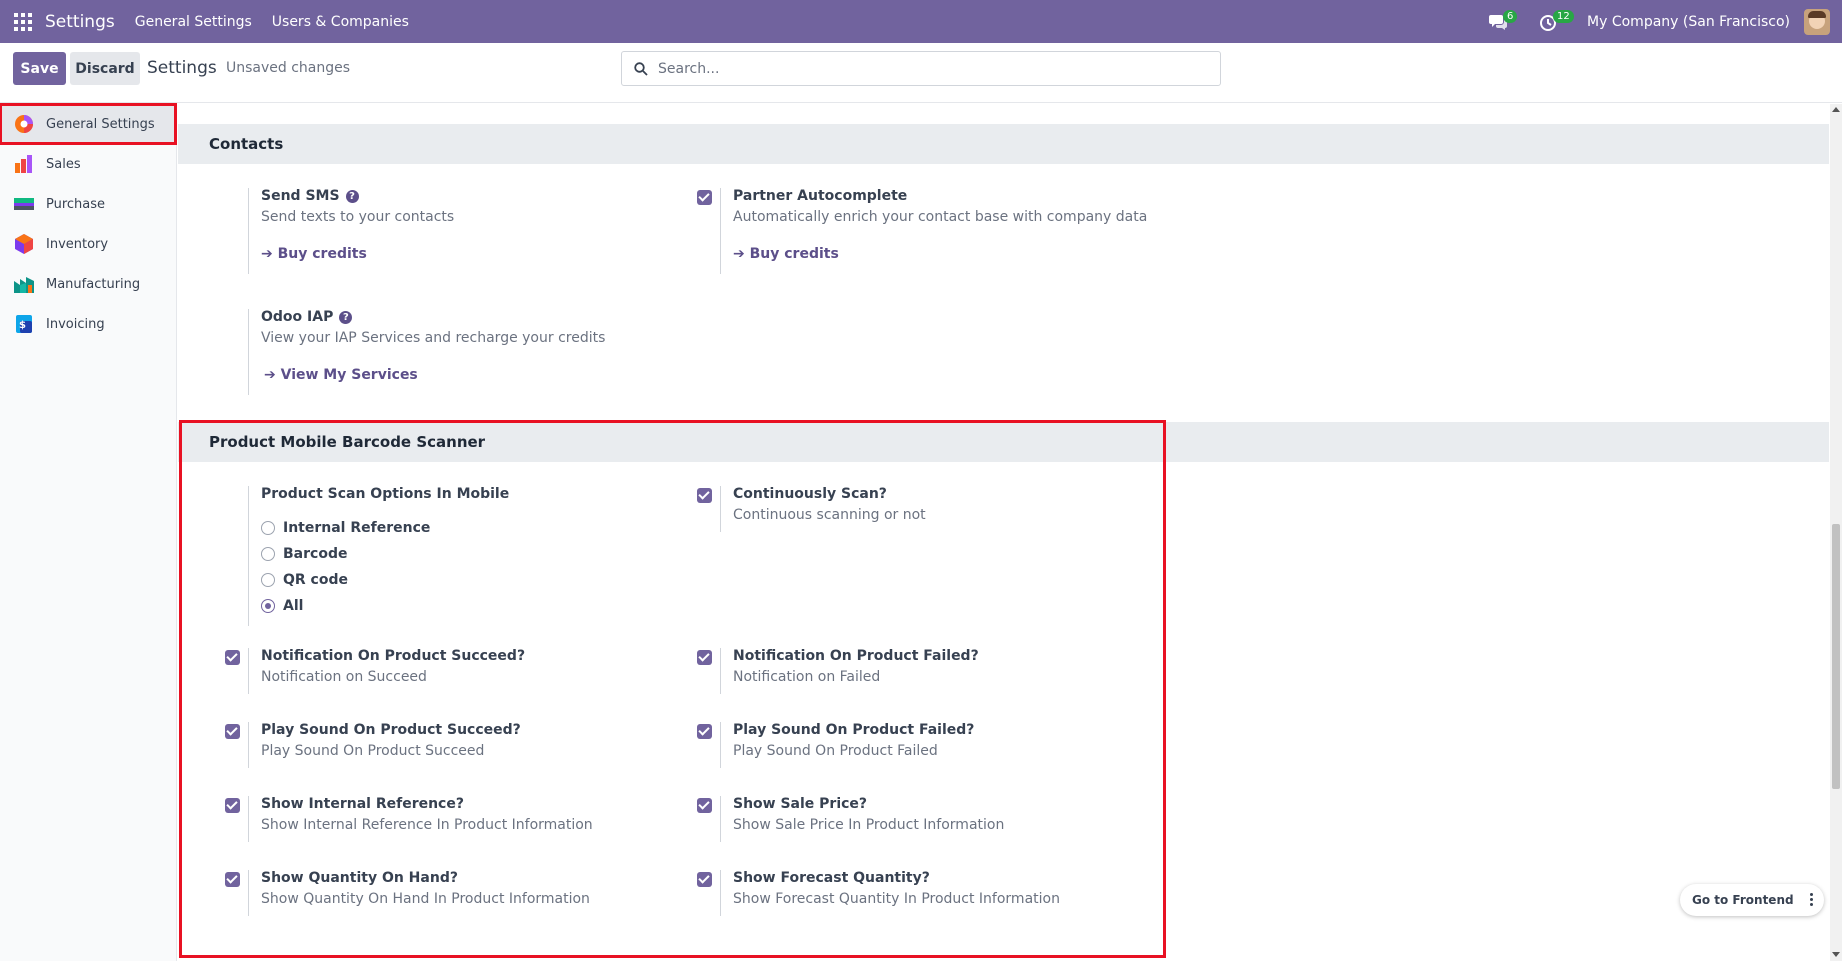  Describe the element at coordinates (23, 164) in the screenshot. I see `sales-icon` at that location.